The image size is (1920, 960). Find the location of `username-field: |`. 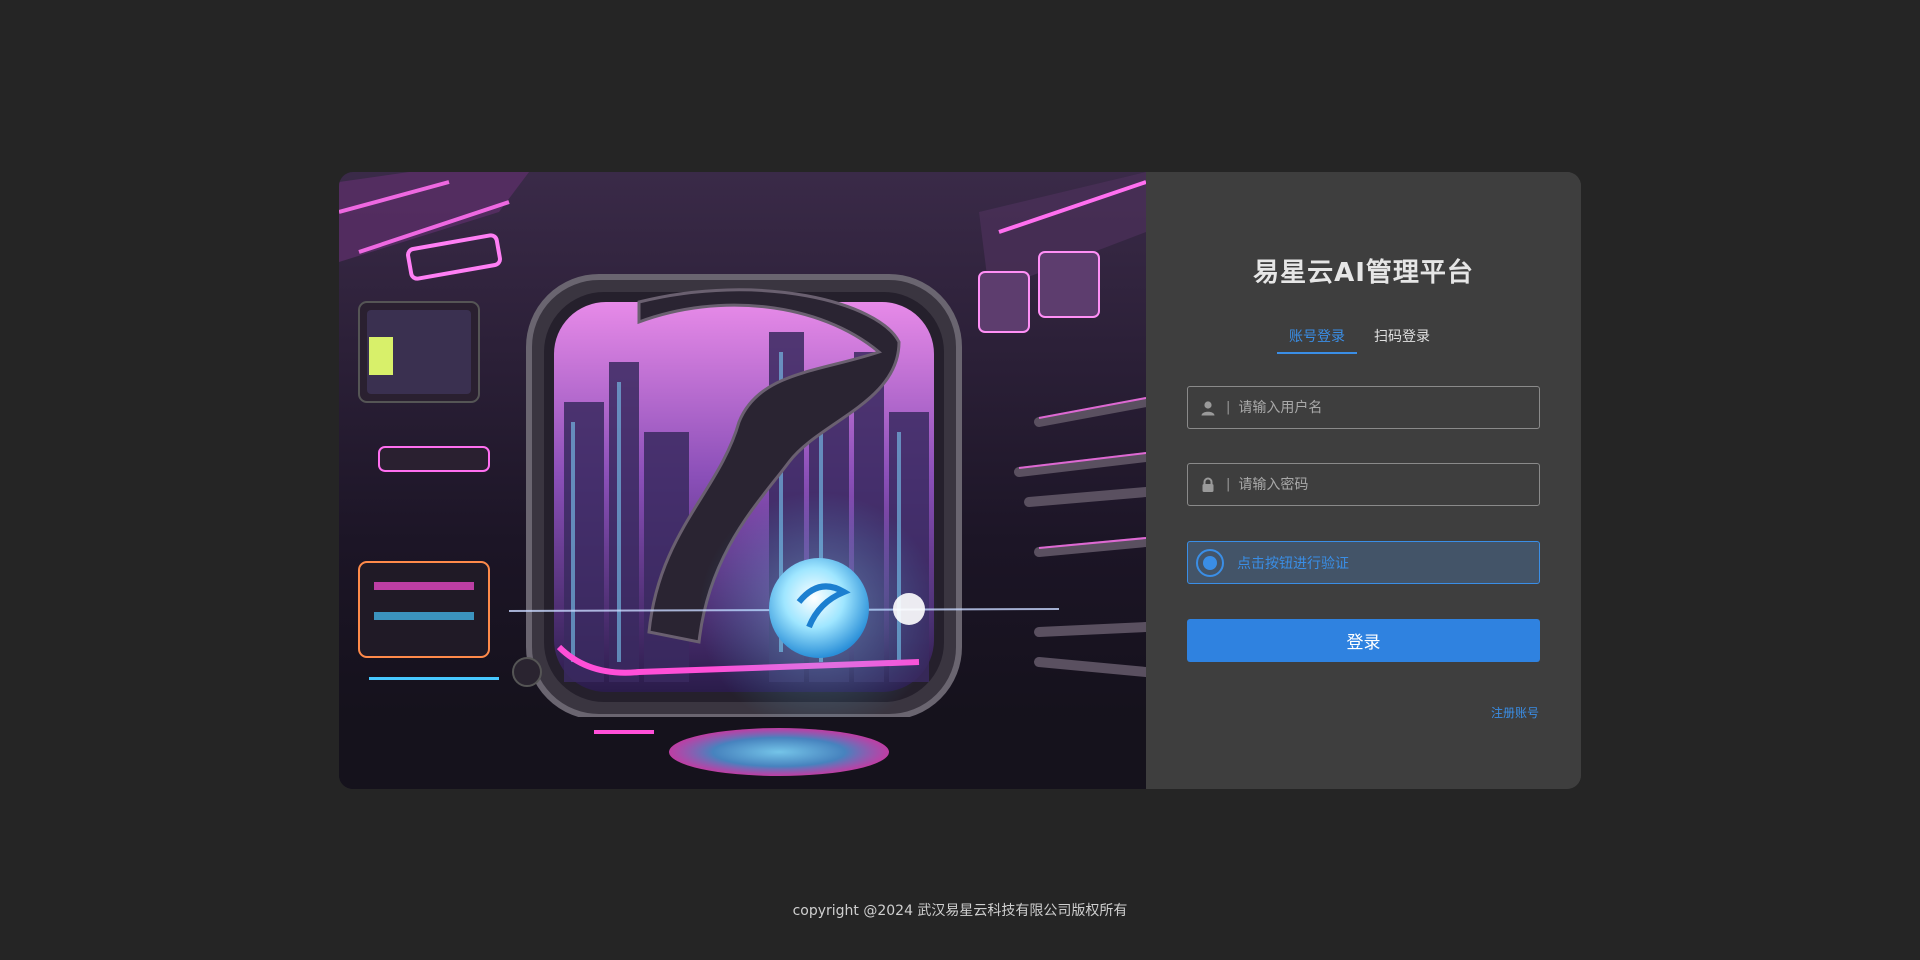

username-field: | is located at coordinates (1363, 407).